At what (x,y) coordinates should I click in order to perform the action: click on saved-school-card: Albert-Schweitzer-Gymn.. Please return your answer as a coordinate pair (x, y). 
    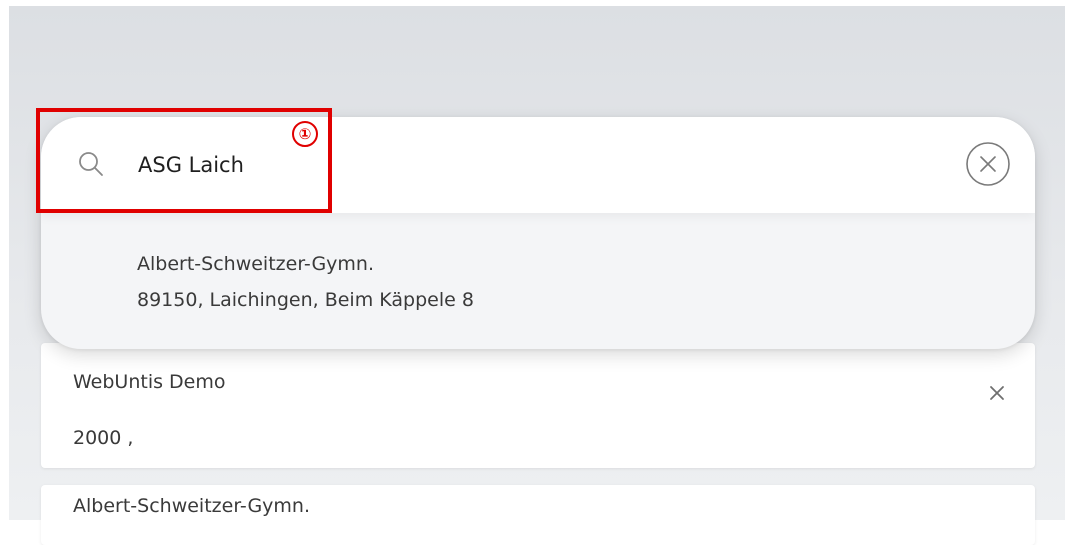
    Looking at the image, I should click on (538, 515).